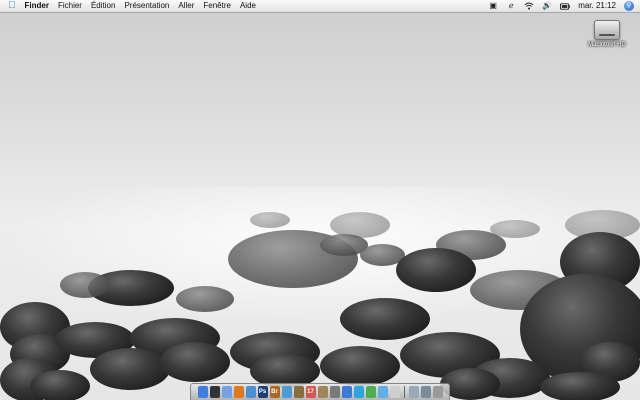 This screenshot has width=640, height=400. Describe the element at coordinates (547, 5) in the screenshot. I see `volume-icon: 🔊` at that location.